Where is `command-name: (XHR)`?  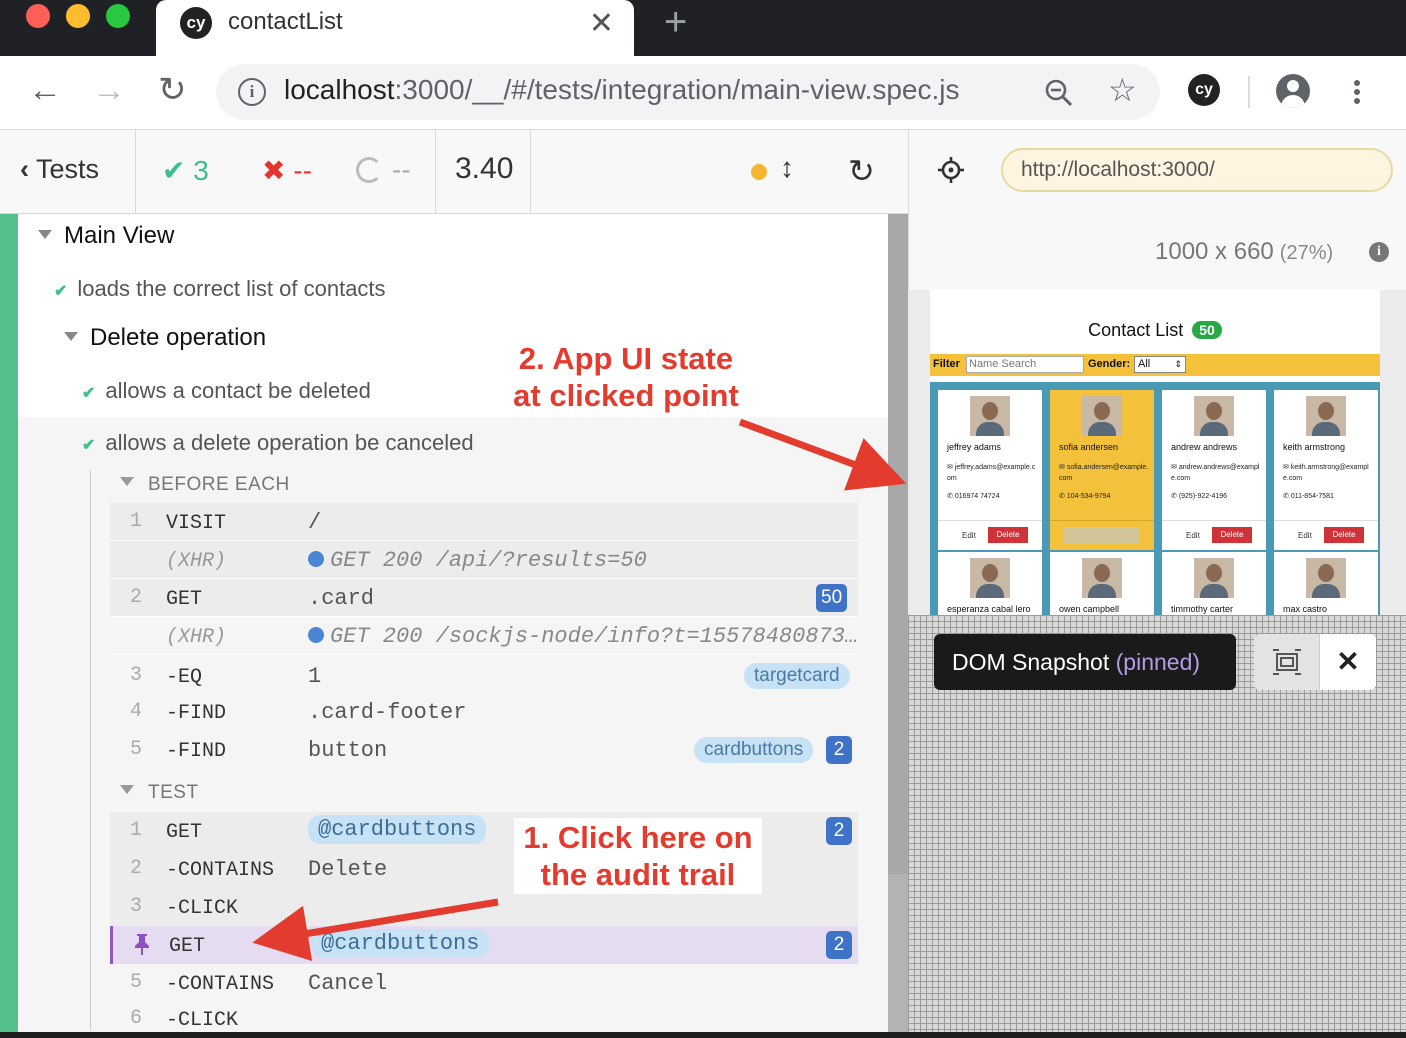 command-name: (XHR) is located at coordinates (196, 637).